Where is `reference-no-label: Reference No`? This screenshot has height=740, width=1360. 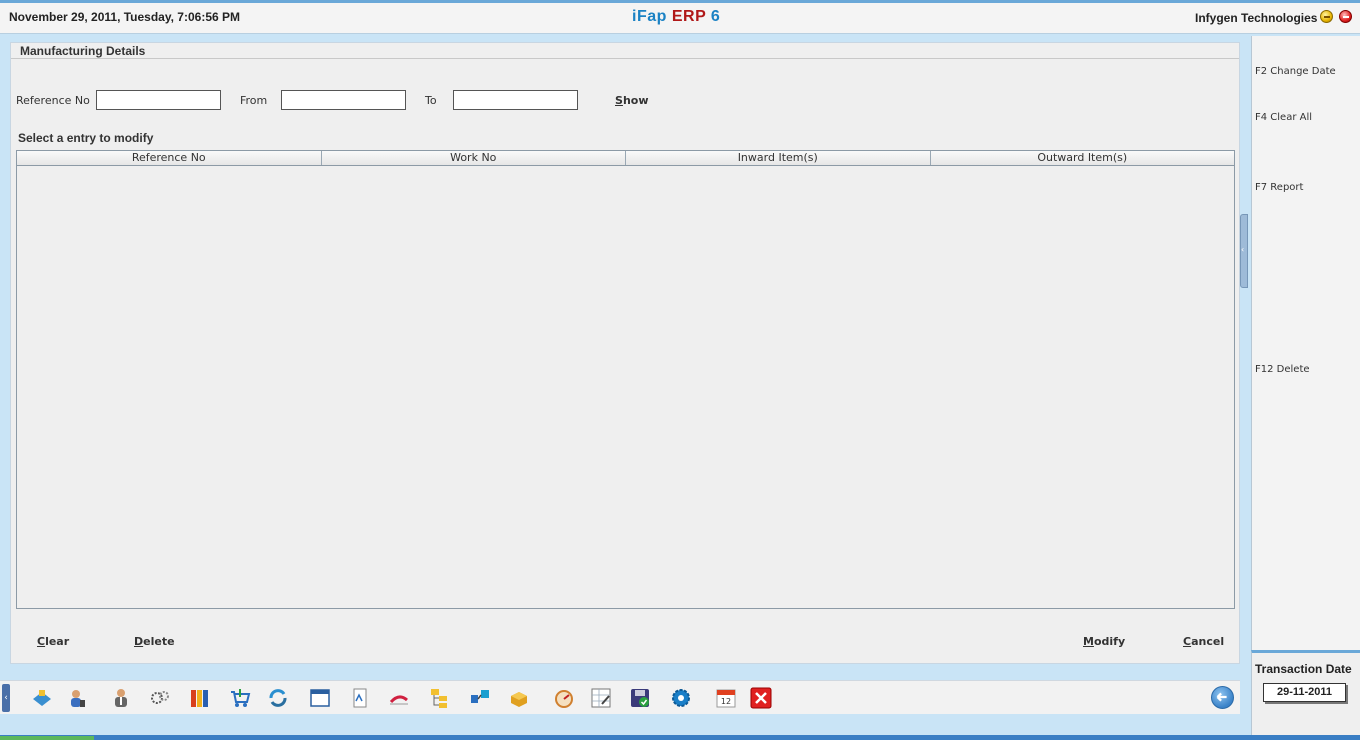 reference-no-label: Reference No is located at coordinates (53, 100).